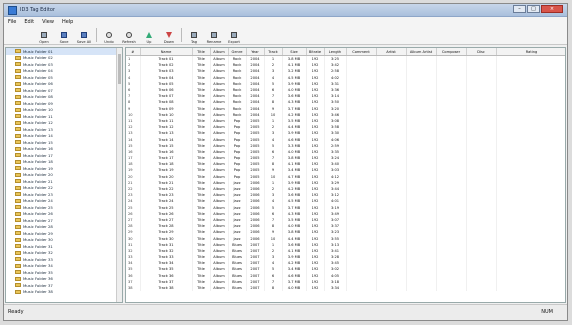 The height and width of the screenshot is (325, 572). I want to click on scrollbar-thumb, so click(119, 69).